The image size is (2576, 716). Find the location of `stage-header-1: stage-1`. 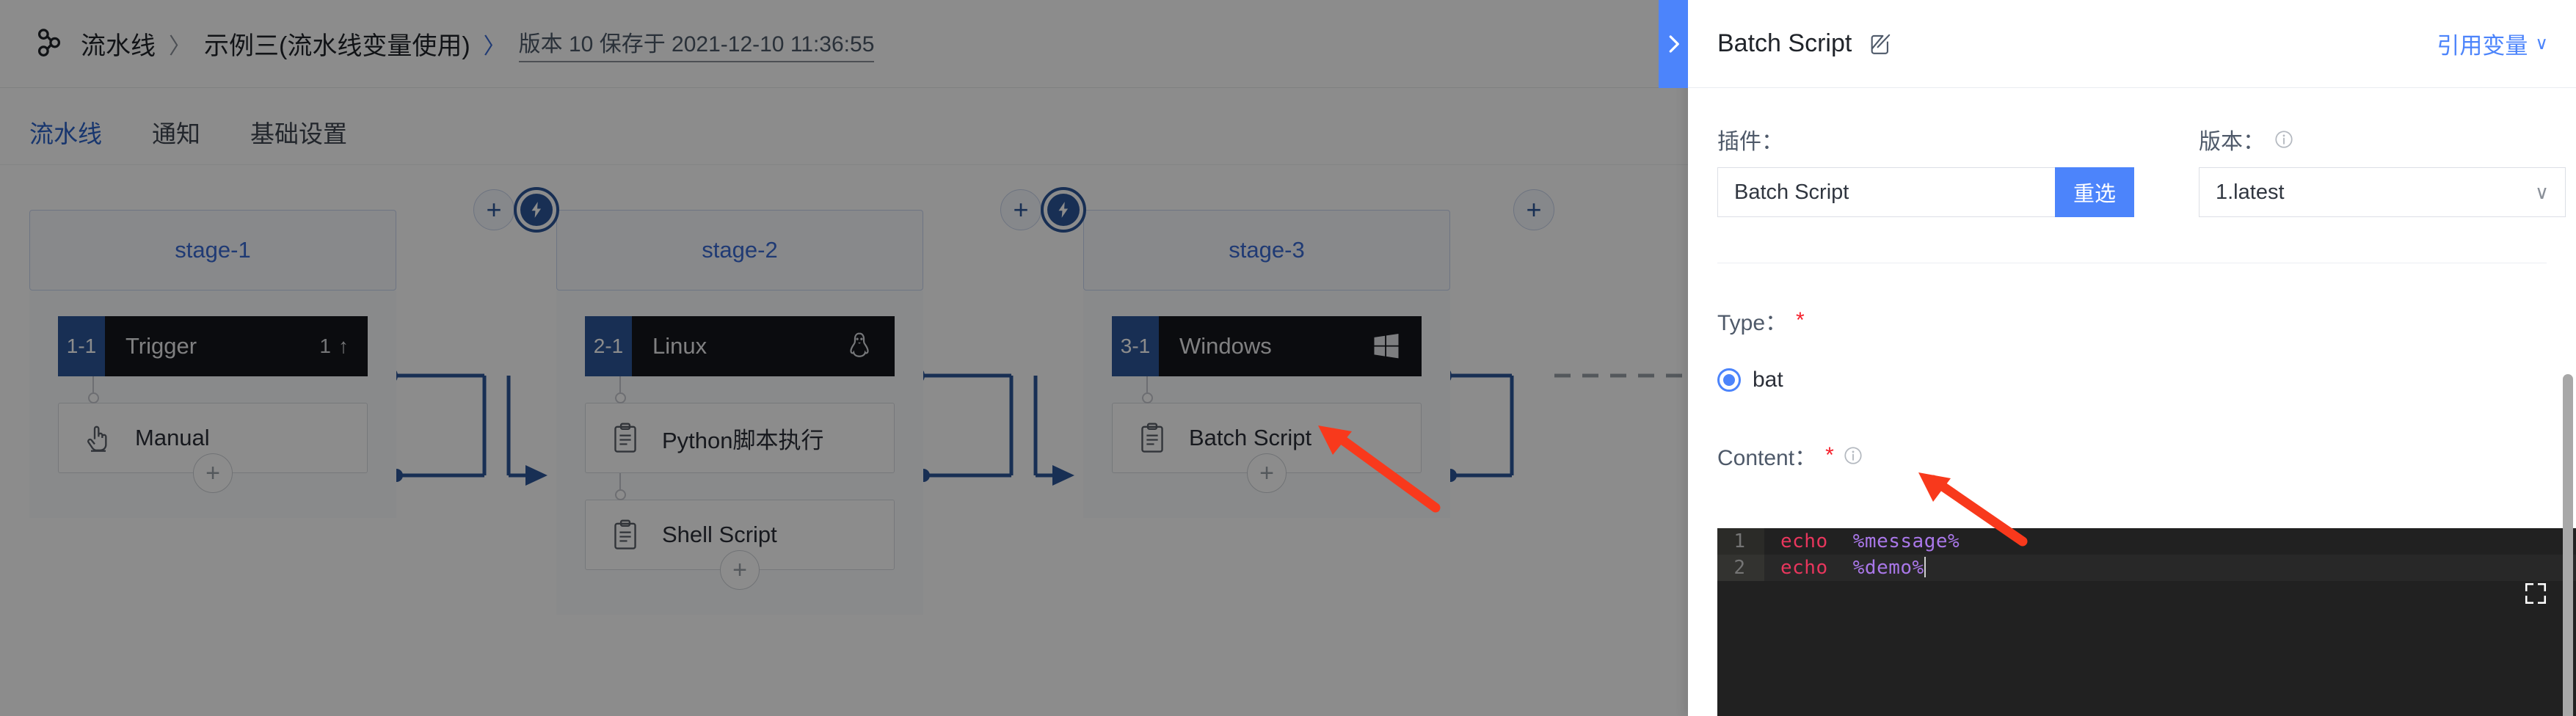

stage-header-1: stage-1 is located at coordinates (212, 250).